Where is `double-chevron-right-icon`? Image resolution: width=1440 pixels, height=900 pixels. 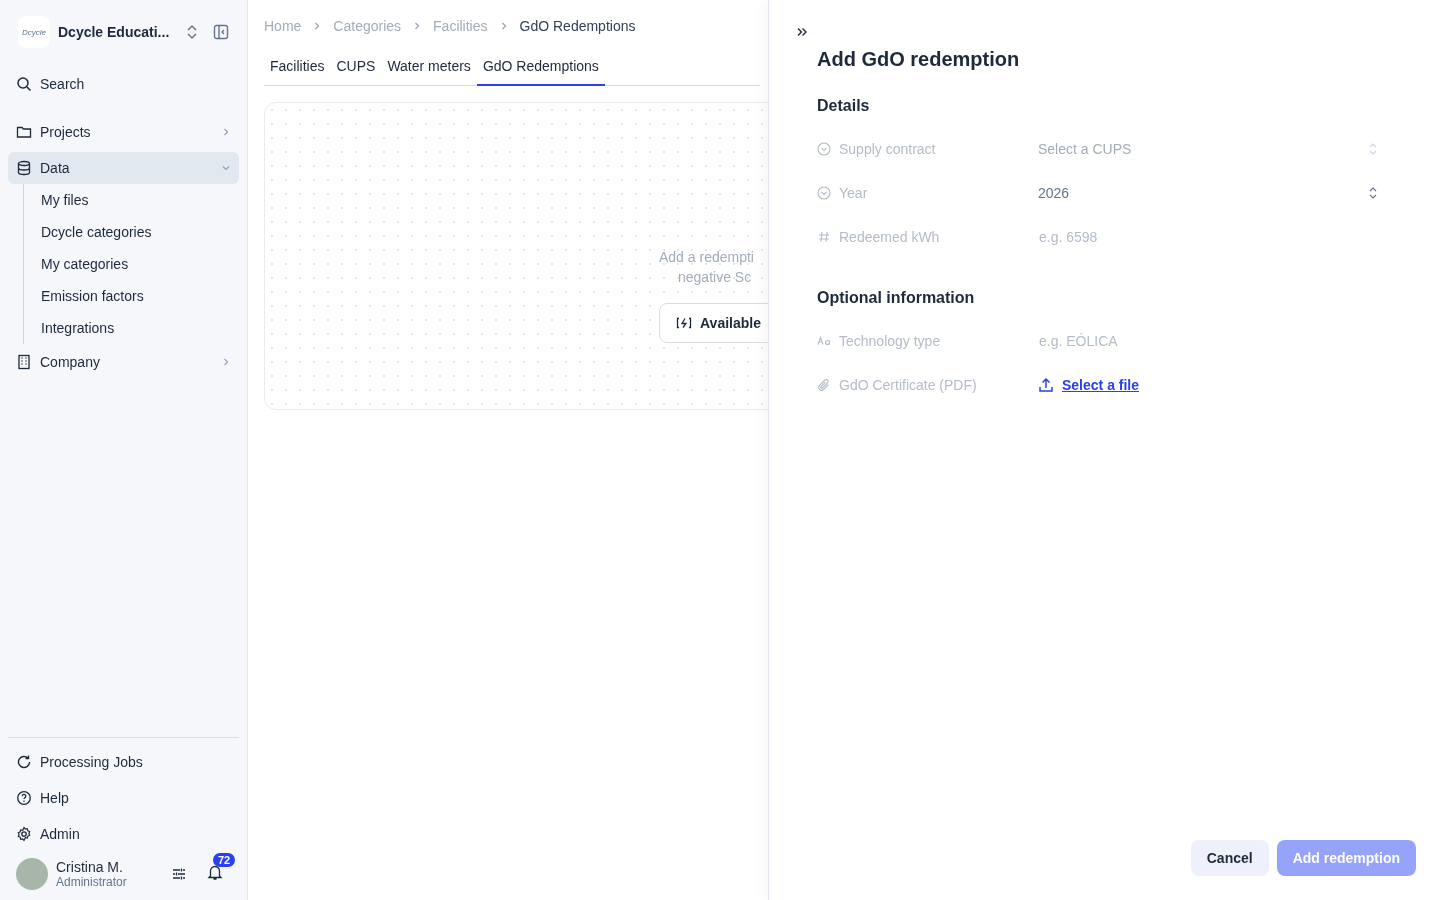 double-chevron-right-icon is located at coordinates (802, 32).